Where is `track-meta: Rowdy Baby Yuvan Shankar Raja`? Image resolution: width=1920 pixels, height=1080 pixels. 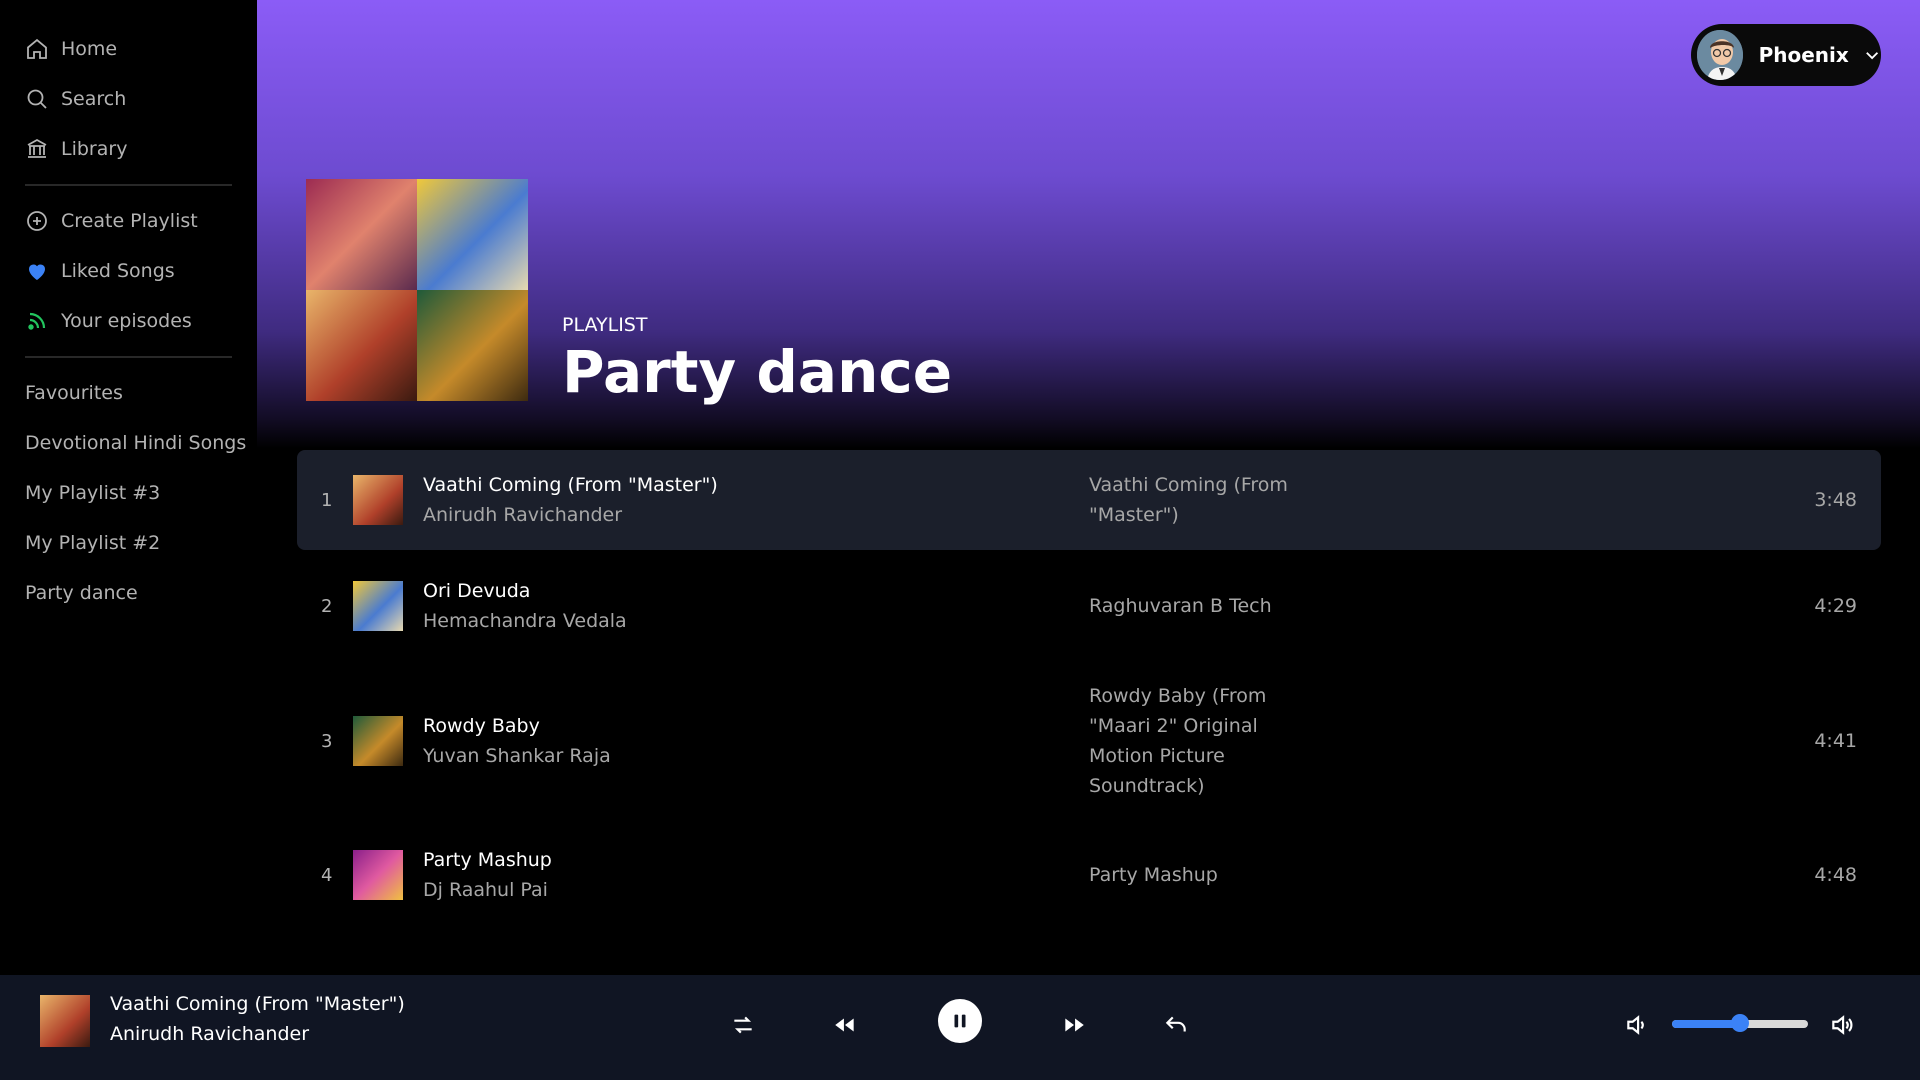
track-meta: Rowdy Baby Yuvan Shankar Raja is located at coordinates (517, 741).